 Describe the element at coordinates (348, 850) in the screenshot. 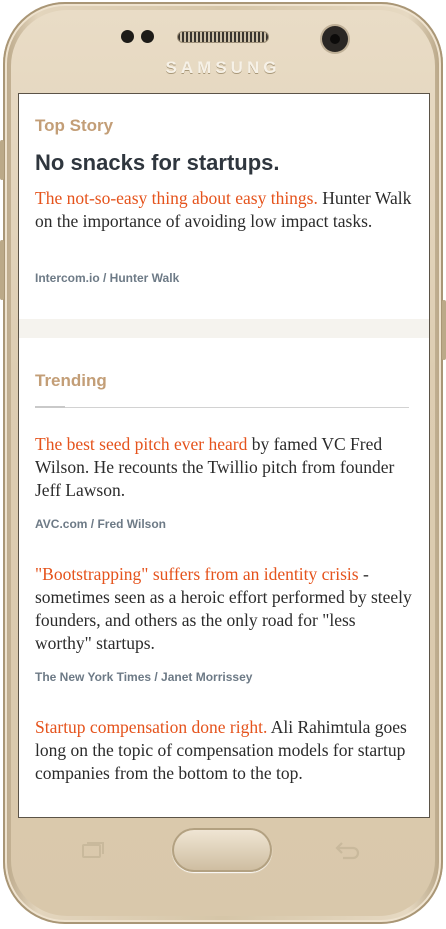

I see `back-icon` at that location.